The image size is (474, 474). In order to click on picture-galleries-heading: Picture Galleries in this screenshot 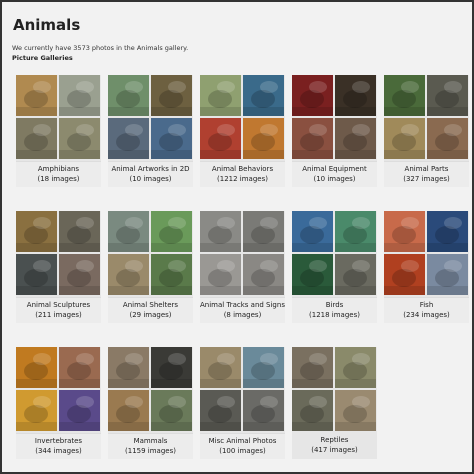, I will do `click(42, 58)`.